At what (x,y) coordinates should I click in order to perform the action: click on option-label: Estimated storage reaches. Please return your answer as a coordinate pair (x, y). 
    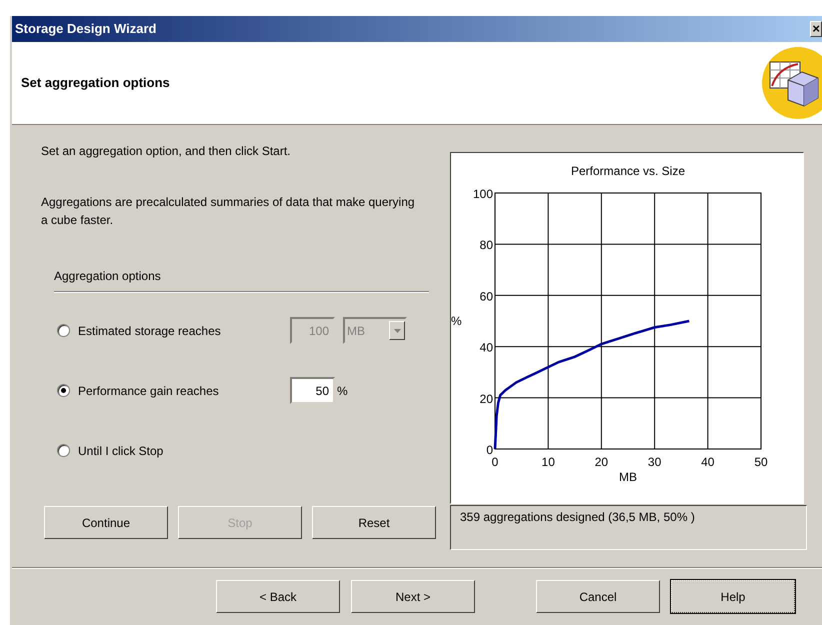
    Looking at the image, I should click on (150, 331).